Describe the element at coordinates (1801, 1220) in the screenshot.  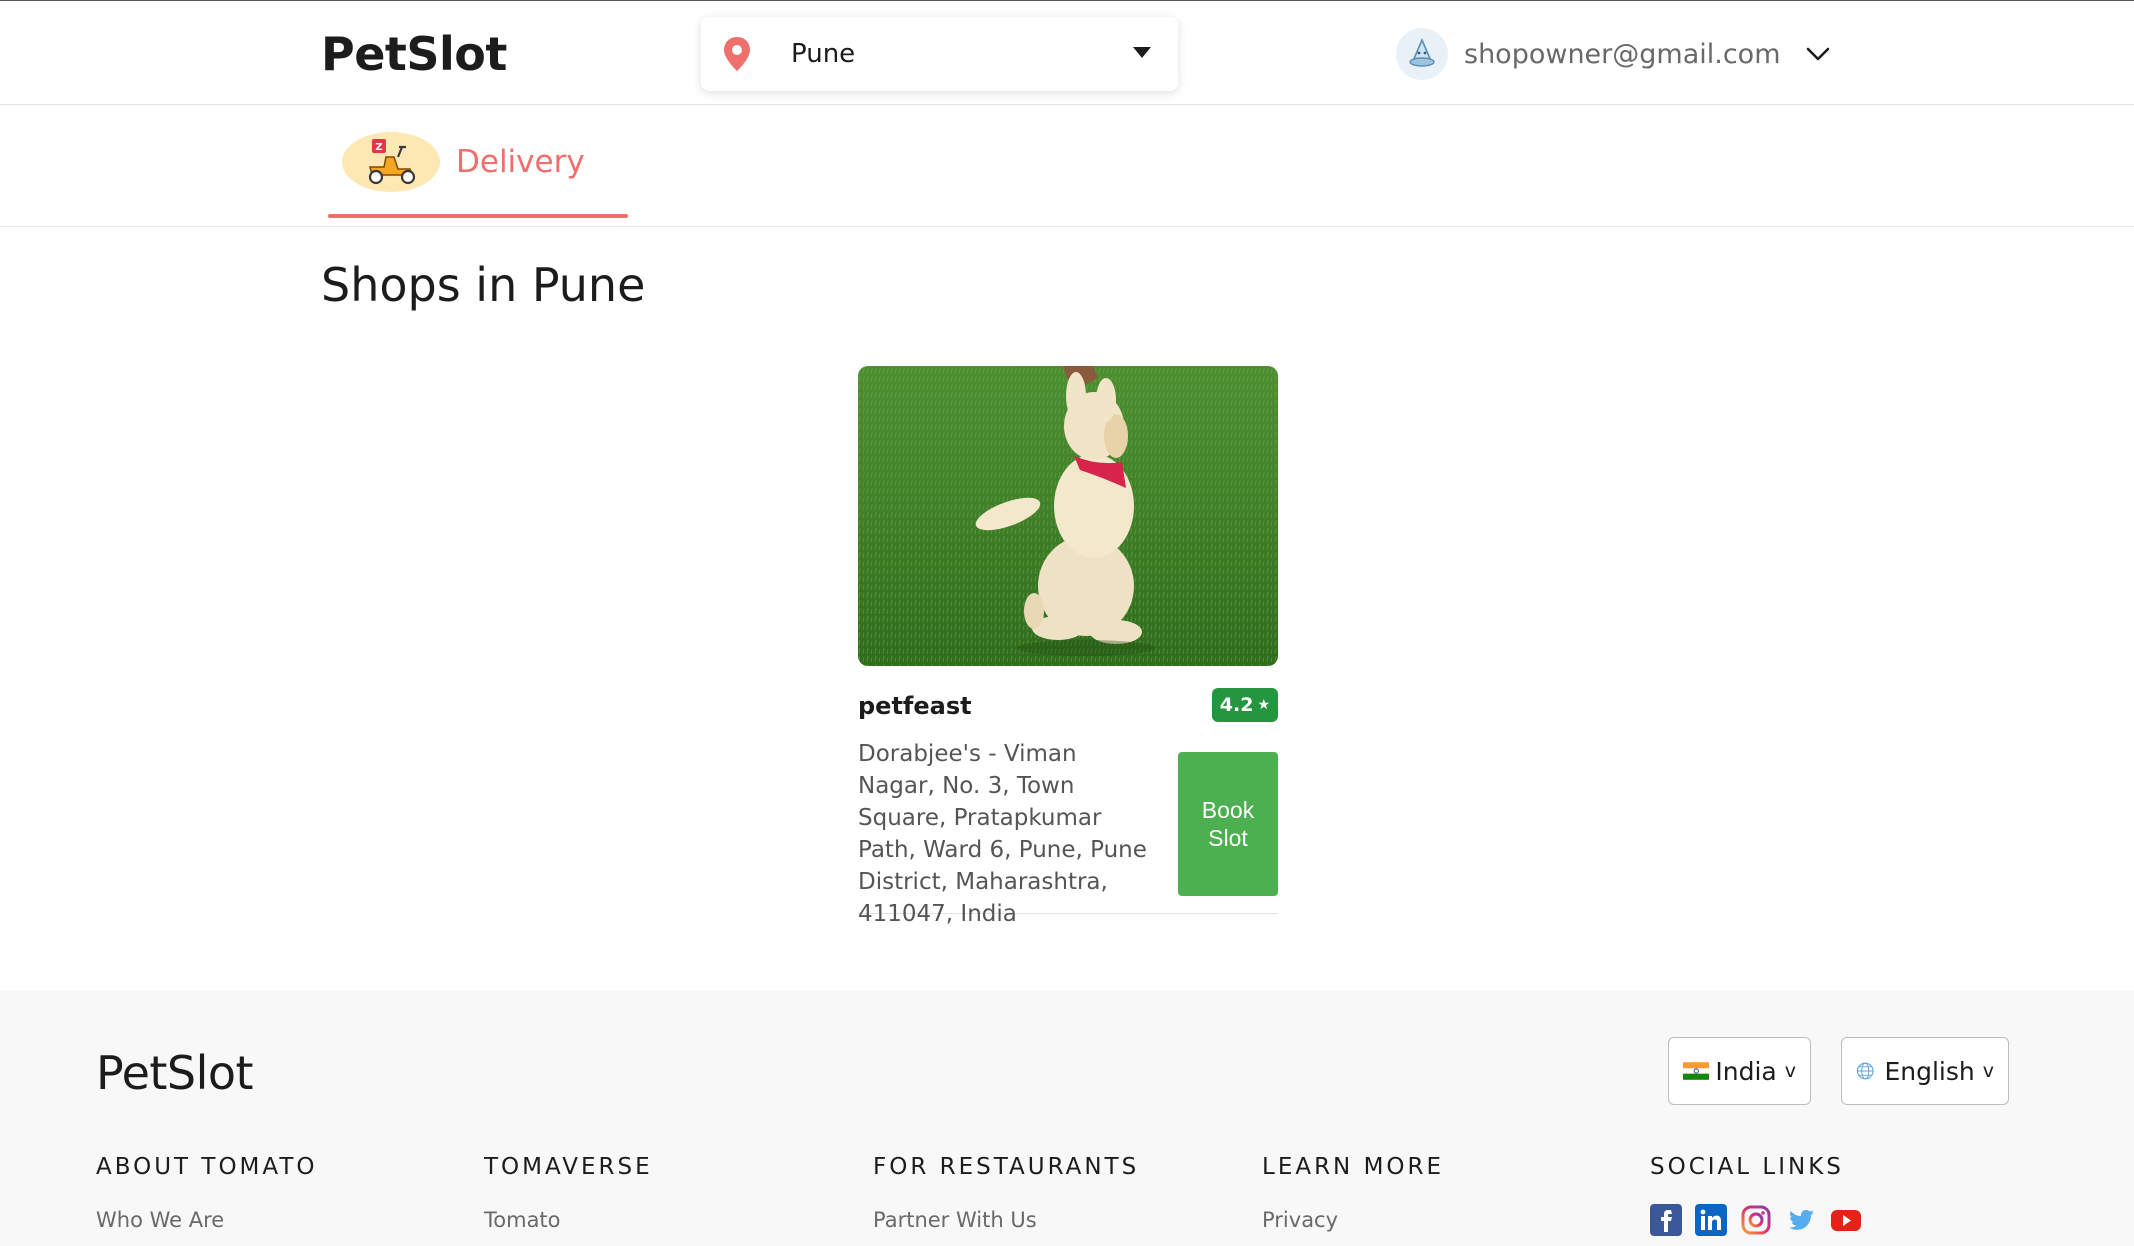
I see `twitter-icon` at that location.